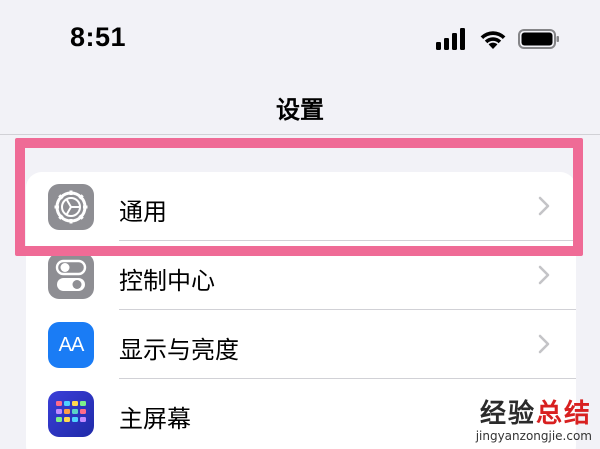 The height and width of the screenshot is (449, 600). I want to click on watermark-accent: 总结, so click(563, 414).